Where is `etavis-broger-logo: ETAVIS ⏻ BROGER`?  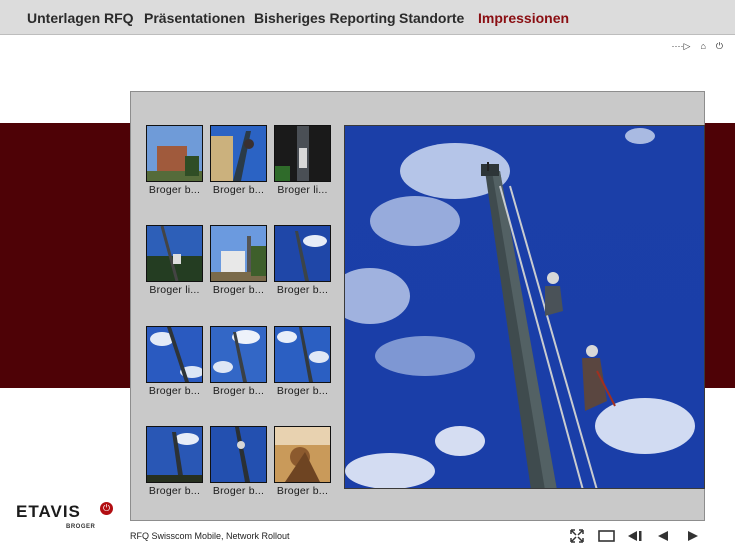 etavis-broger-logo: ETAVIS ⏻ BROGER is located at coordinates (64, 516).